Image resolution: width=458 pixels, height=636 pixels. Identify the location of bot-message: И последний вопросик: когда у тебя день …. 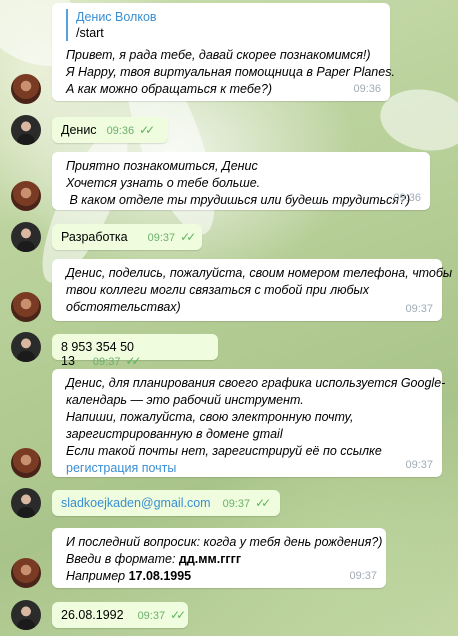
(219, 558).